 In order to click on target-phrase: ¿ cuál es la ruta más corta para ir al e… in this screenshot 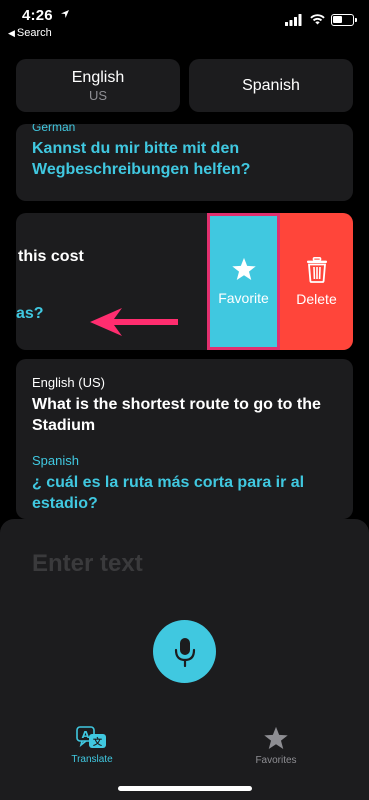, I will do `click(168, 493)`.